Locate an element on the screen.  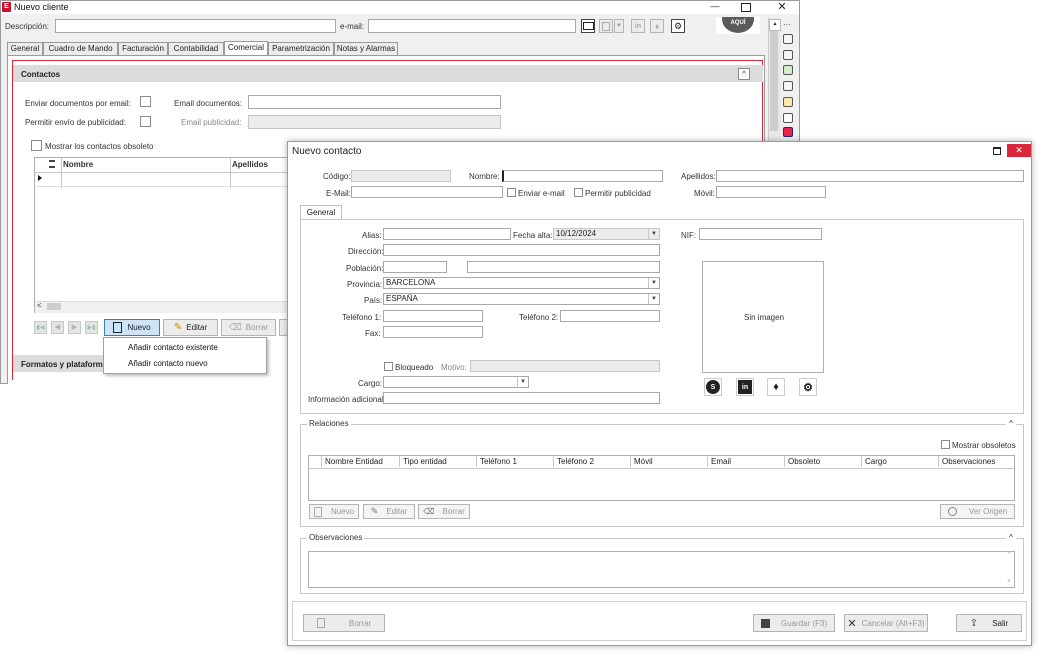
ver-origen-button: Ver Origen is located at coordinates (977, 511).